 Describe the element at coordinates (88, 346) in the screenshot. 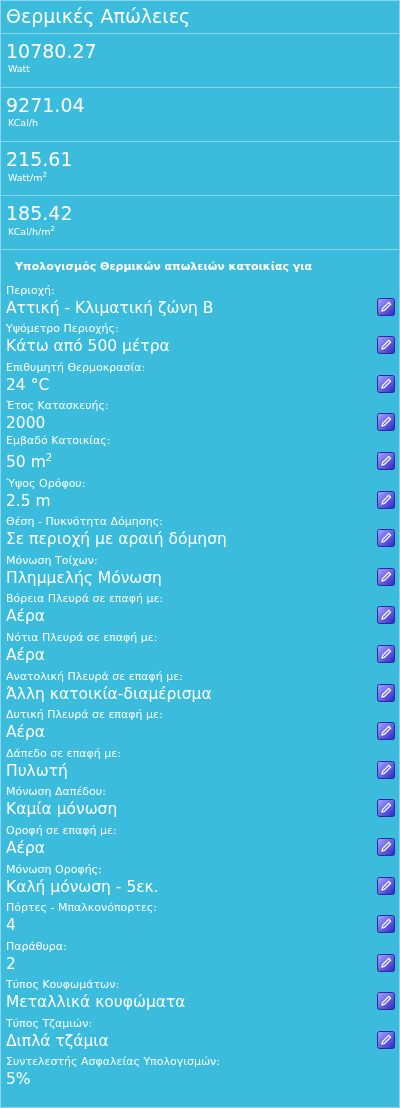

I see `parameter-value: Κάτω από 500 μέτρα` at that location.